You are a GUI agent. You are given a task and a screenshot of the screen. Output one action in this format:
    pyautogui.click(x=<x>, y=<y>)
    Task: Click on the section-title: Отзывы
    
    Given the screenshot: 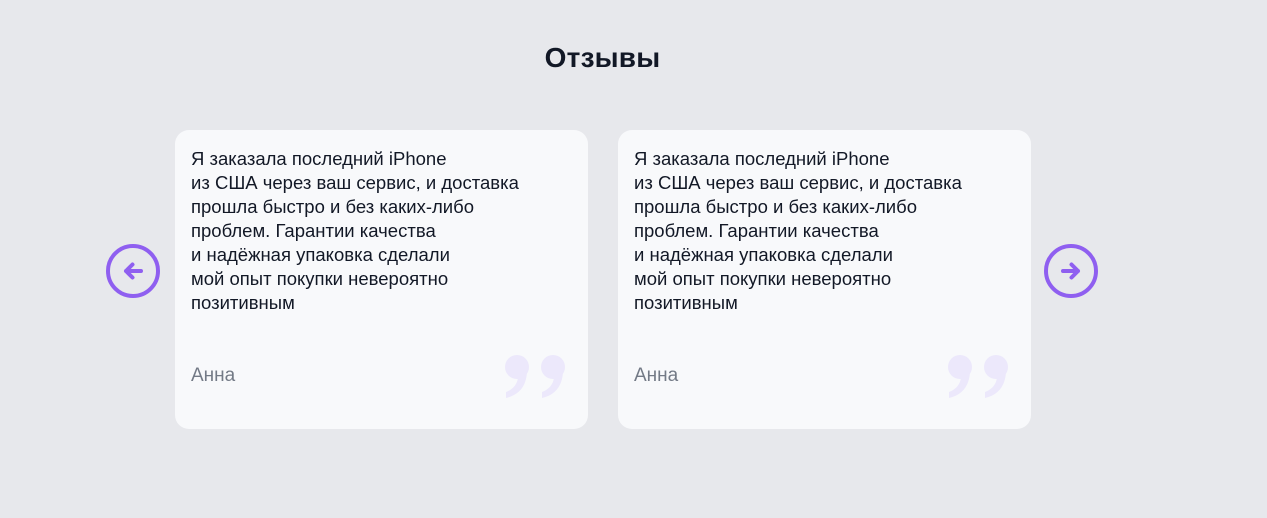 What is the action you would take?
    pyautogui.click(x=602, y=57)
    